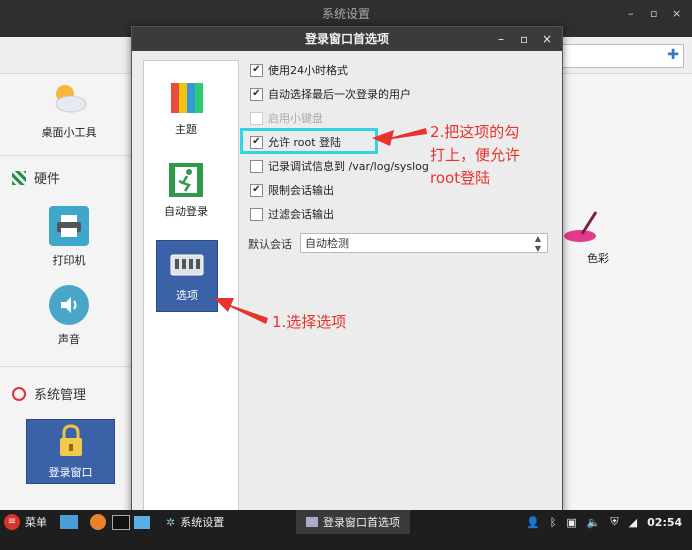  I want to click on folder-icon, so click(69, 522).